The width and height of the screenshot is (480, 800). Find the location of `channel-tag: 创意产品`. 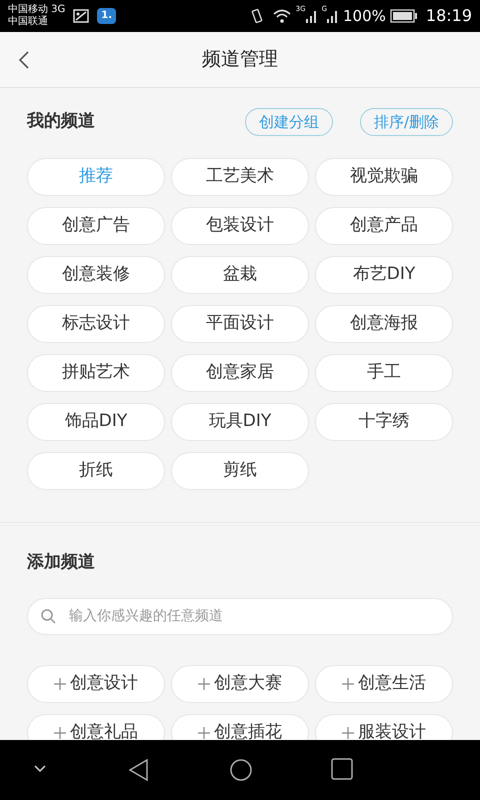

channel-tag: 创意产品 is located at coordinates (384, 226).